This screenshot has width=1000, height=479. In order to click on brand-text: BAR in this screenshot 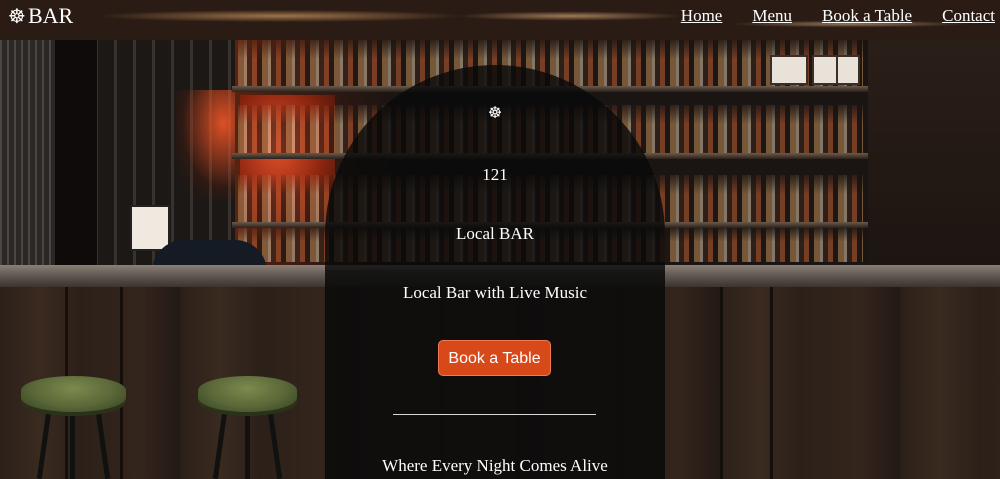, I will do `click(50, 15)`.